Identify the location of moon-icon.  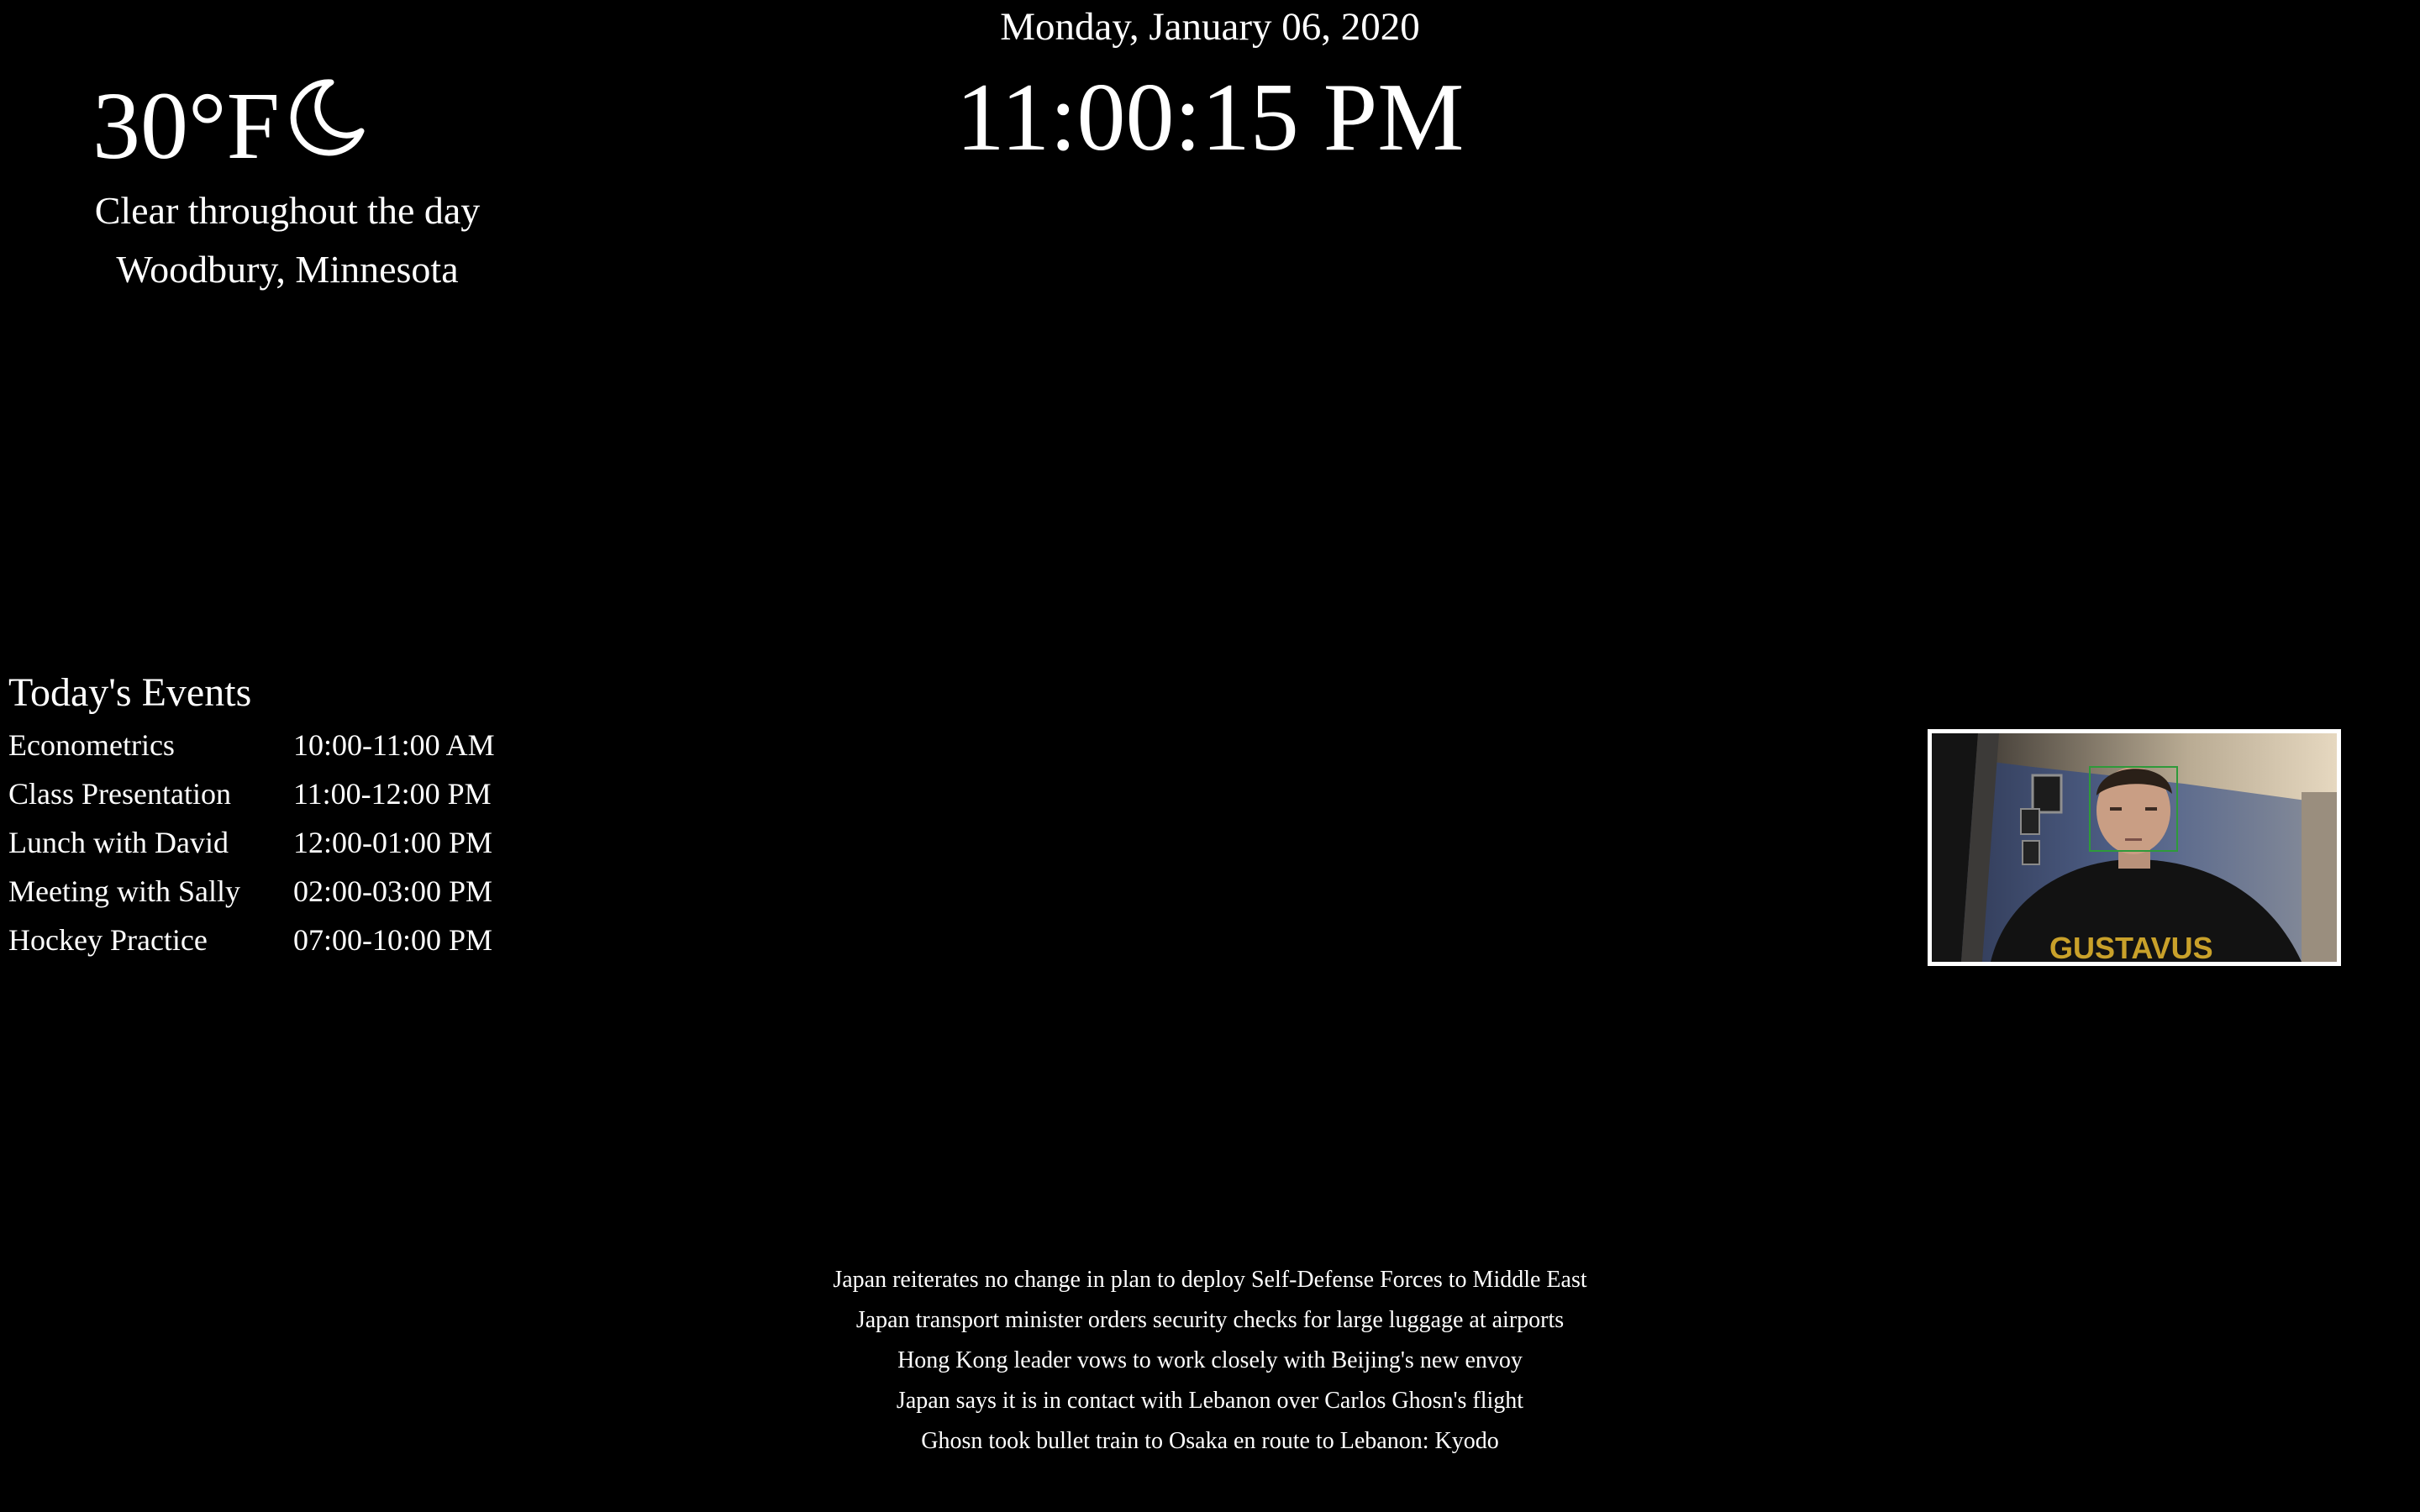
(327, 117).